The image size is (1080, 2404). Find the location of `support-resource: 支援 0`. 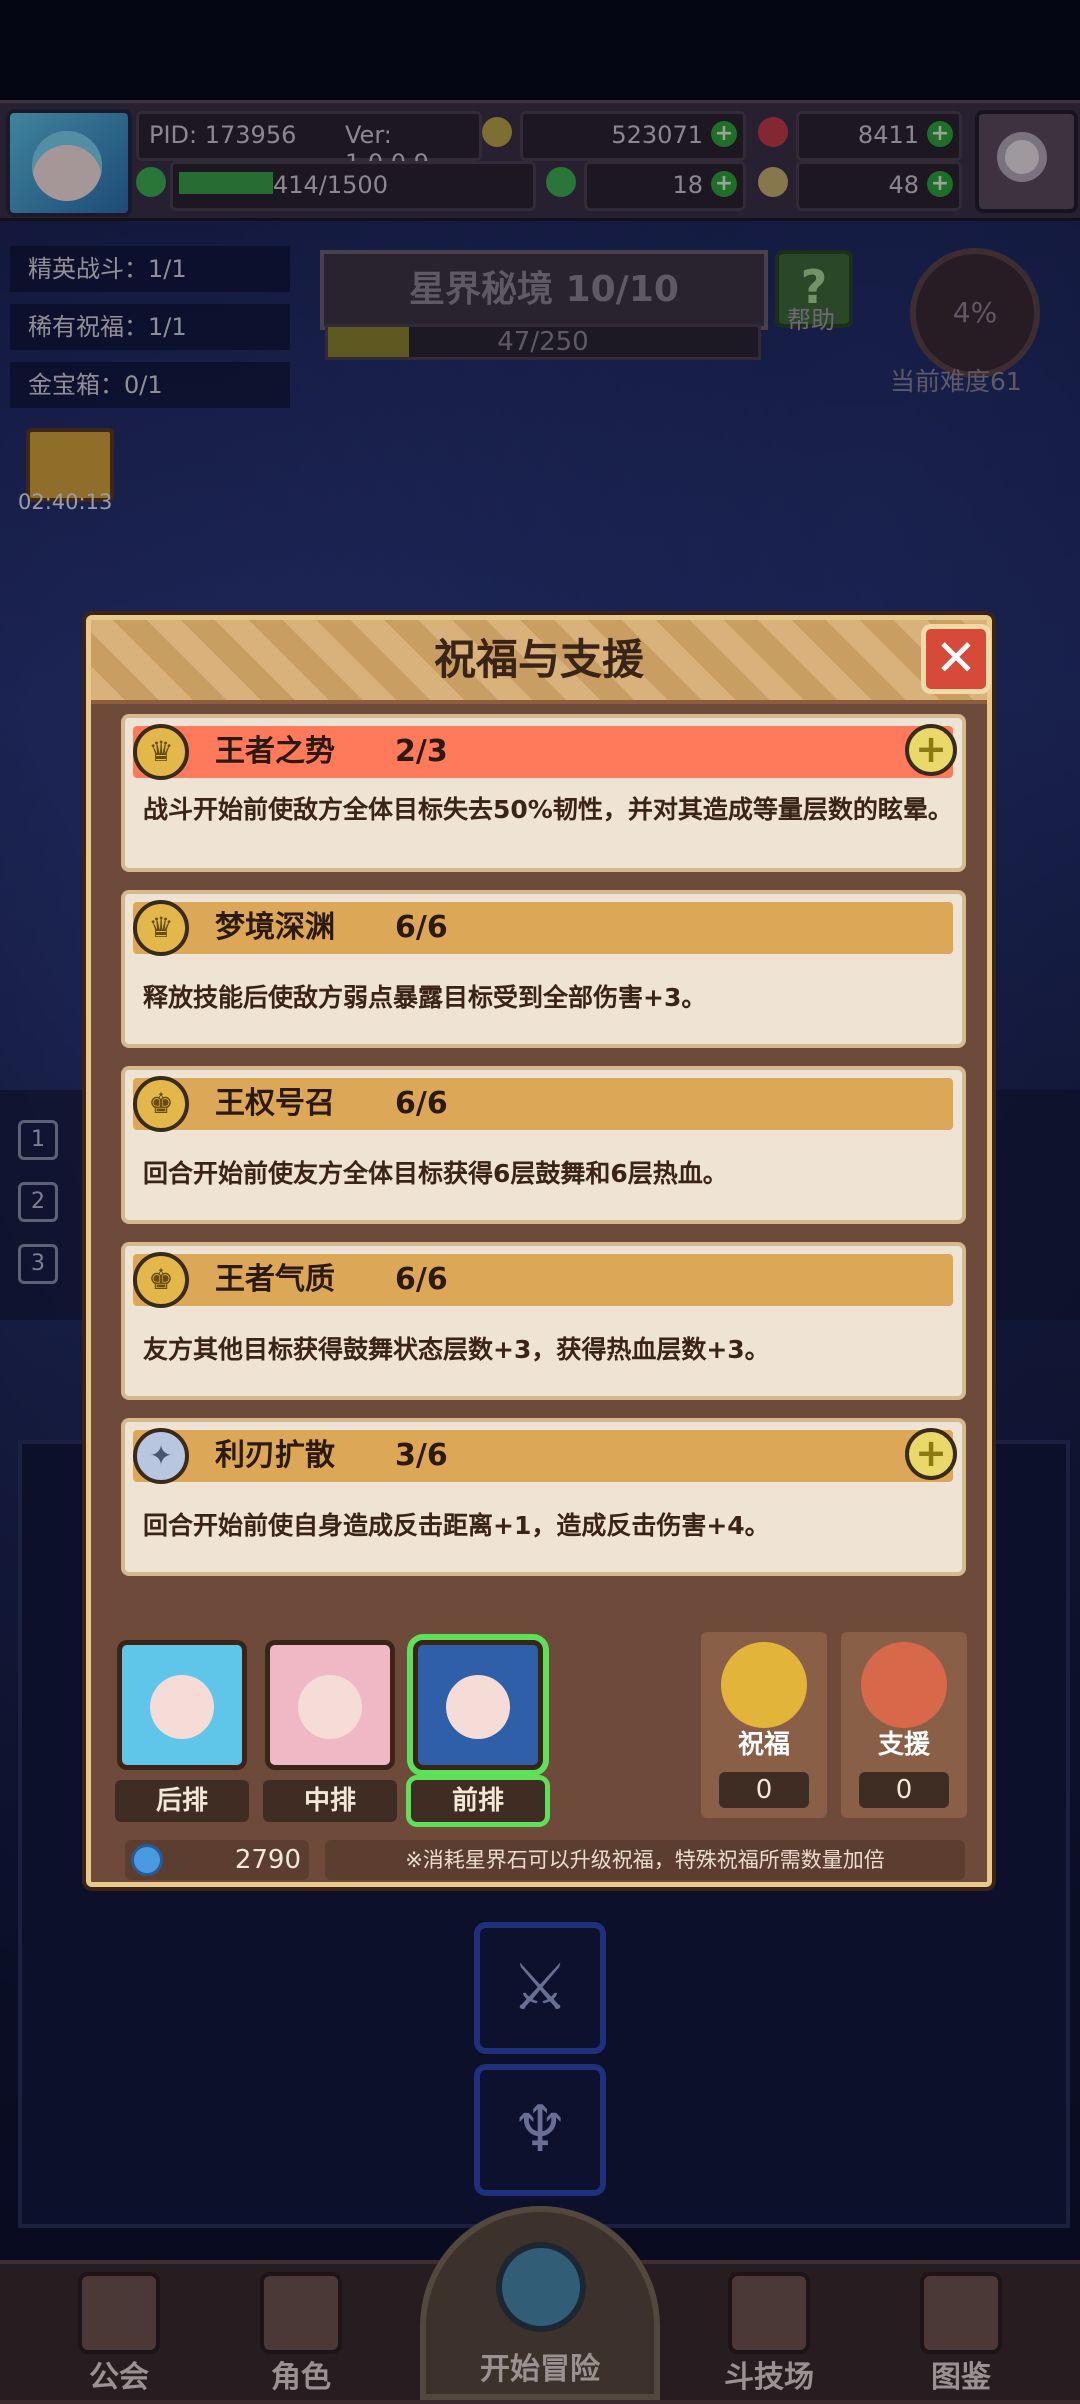

support-resource: 支援 0 is located at coordinates (904, 1725).